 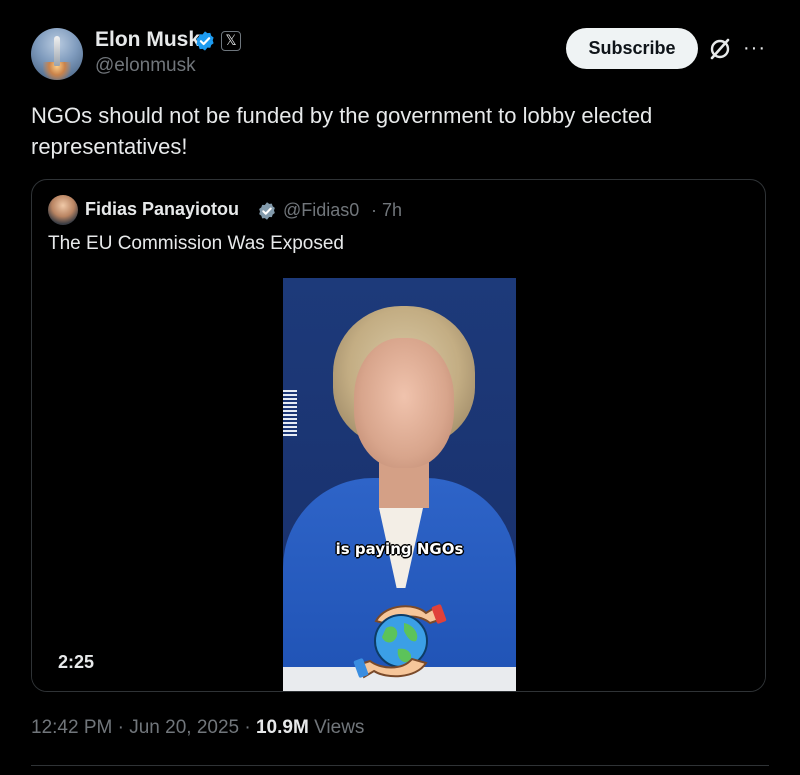 What do you see at coordinates (720, 49) in the screenshot?
I see `grok-slash-circle-icon` at bounding box center [720, 49].